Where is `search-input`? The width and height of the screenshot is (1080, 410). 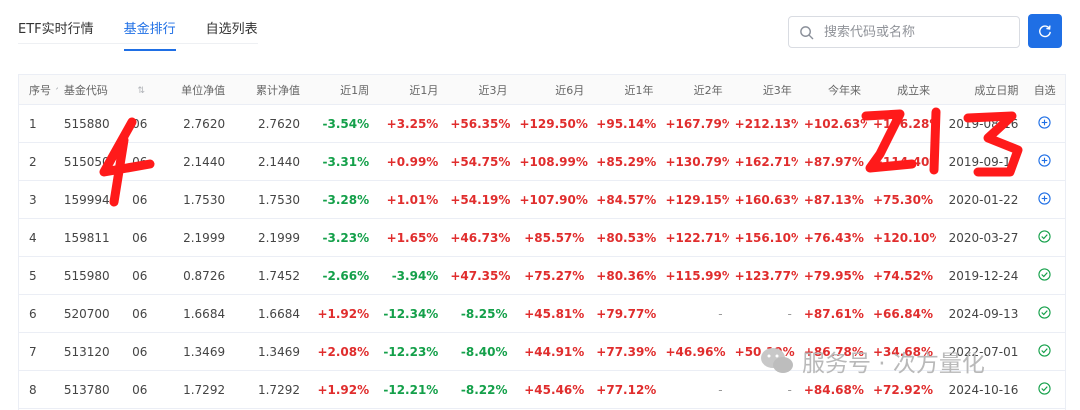 search-input is located at coordinates (914, 32).